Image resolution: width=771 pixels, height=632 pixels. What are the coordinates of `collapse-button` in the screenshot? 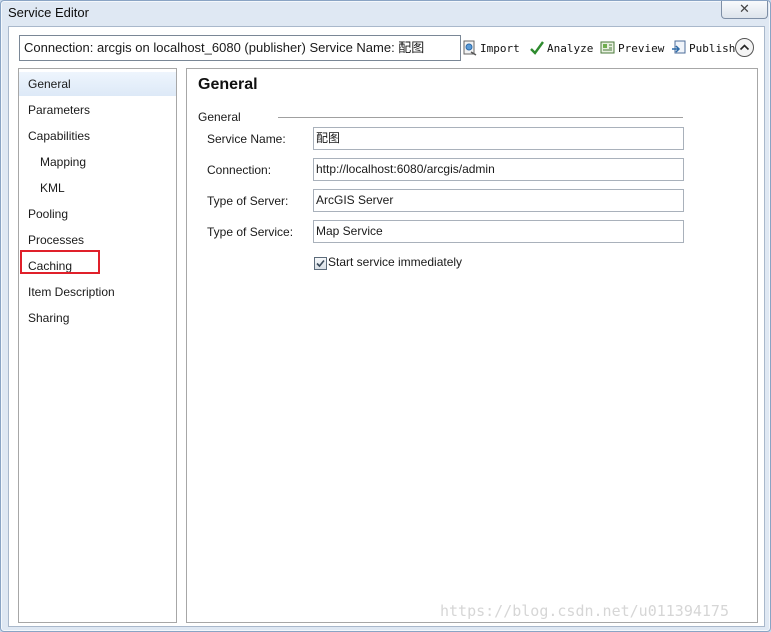 It's located at (744, 47).